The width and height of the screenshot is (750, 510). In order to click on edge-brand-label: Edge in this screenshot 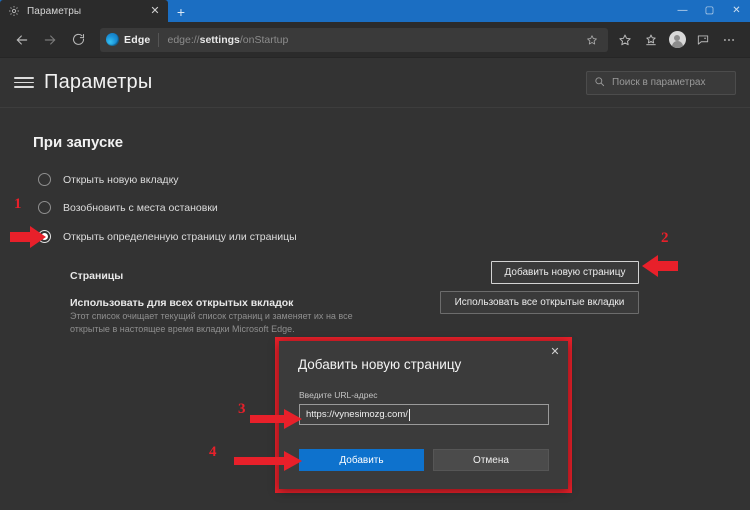, I will do `click(137, 39)`.